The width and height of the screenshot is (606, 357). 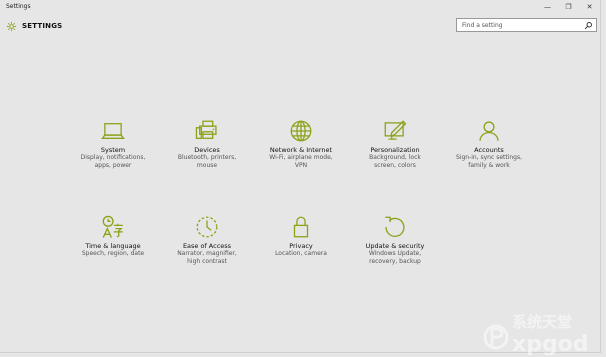 I want to click on update-icon, so click(x=395, y=226).